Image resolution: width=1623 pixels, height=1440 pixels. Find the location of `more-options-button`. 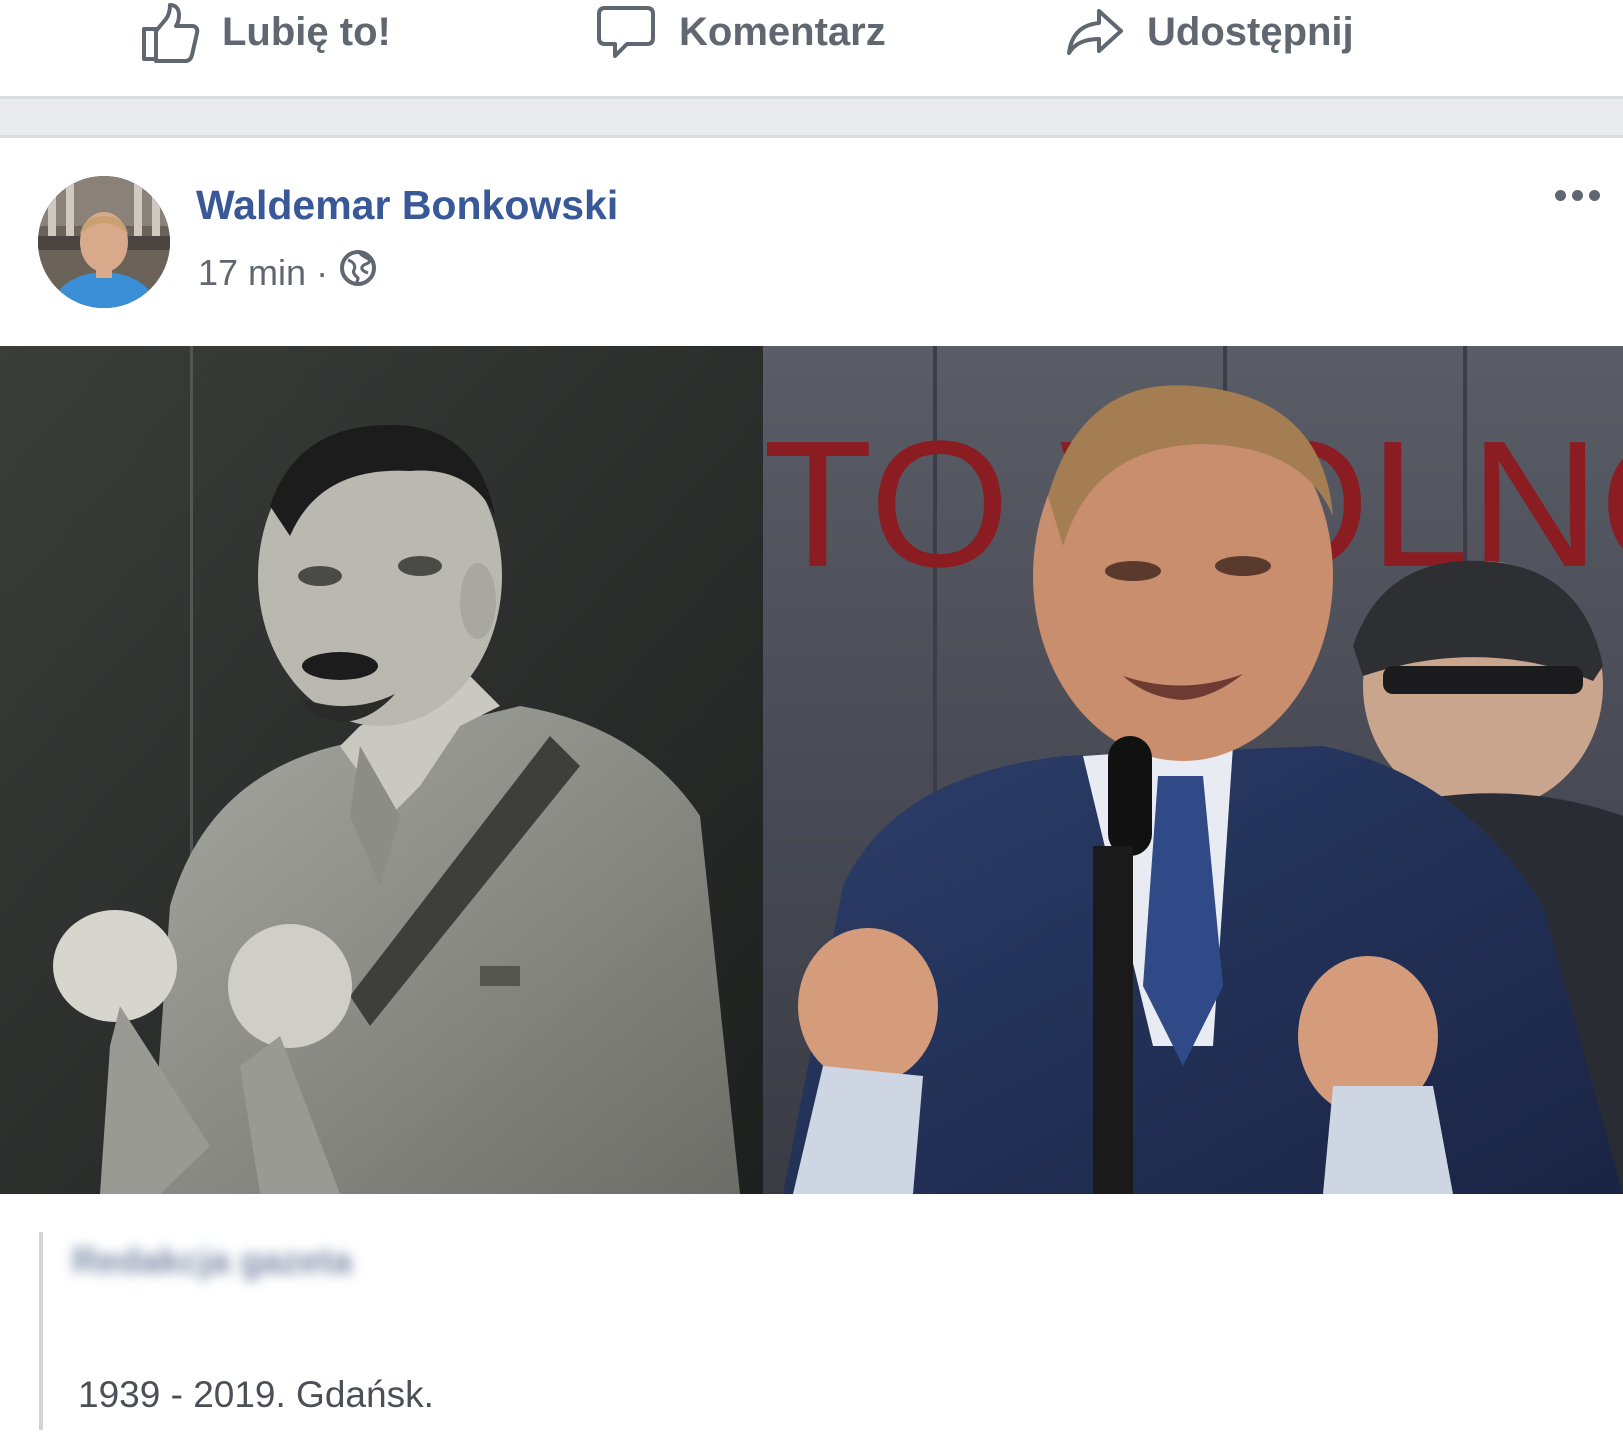

more-options-button is located at coordinates (1585, 195).